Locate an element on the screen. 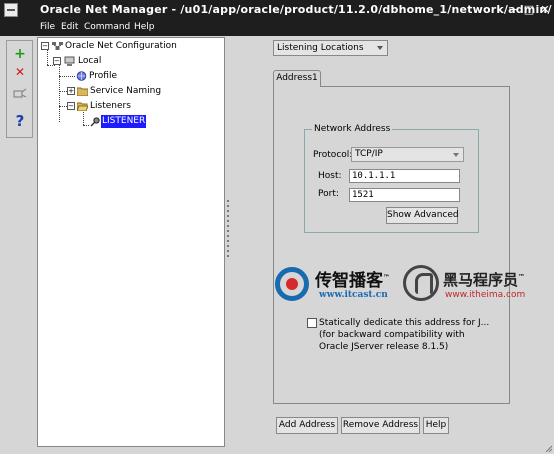 This screenshot has height=454, width=554. menu-bar: File Edit Command Help is located at coordinates (277, 28).